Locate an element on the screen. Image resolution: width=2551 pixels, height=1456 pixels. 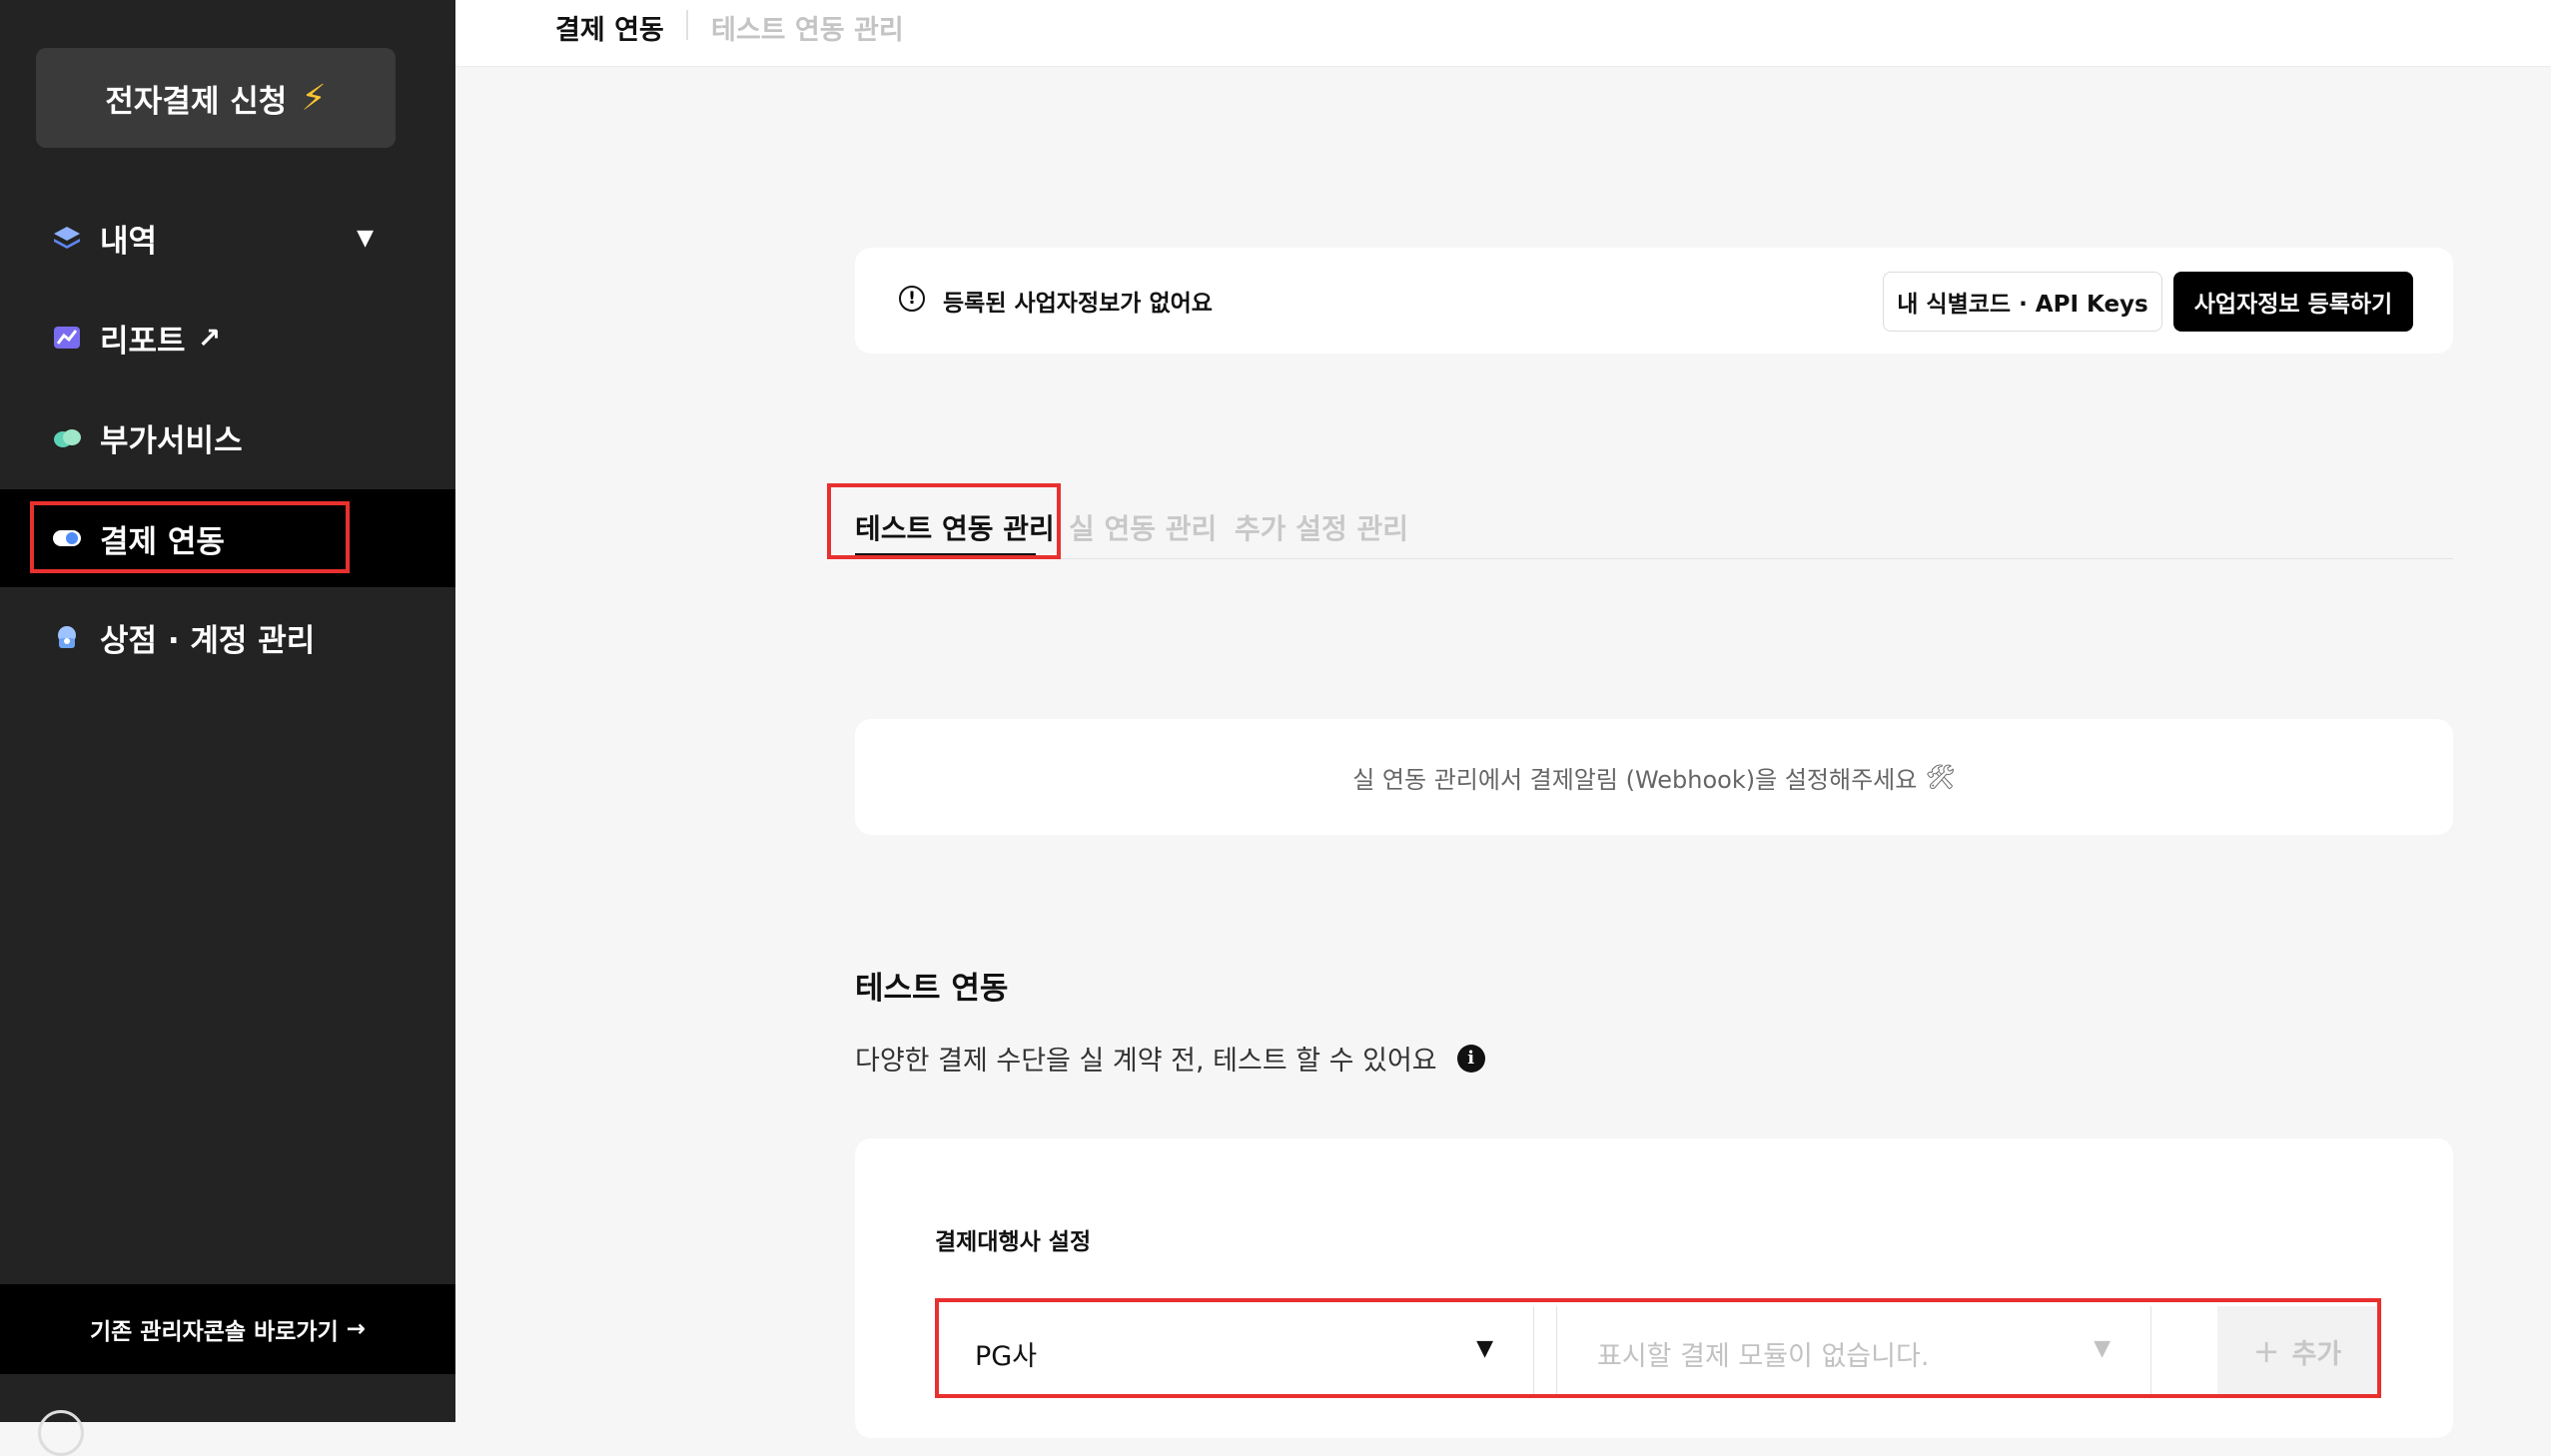
lightning-icon: ⚡ is located at coordinates (314, 98).